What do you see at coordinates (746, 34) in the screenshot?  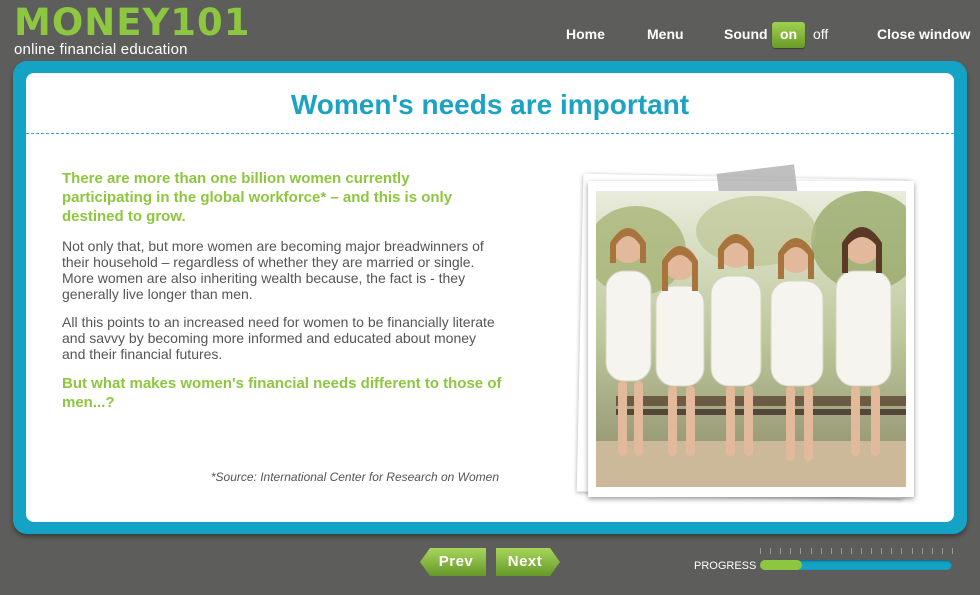 I see `sound-label: Sound` at bounding box center [746, 34].